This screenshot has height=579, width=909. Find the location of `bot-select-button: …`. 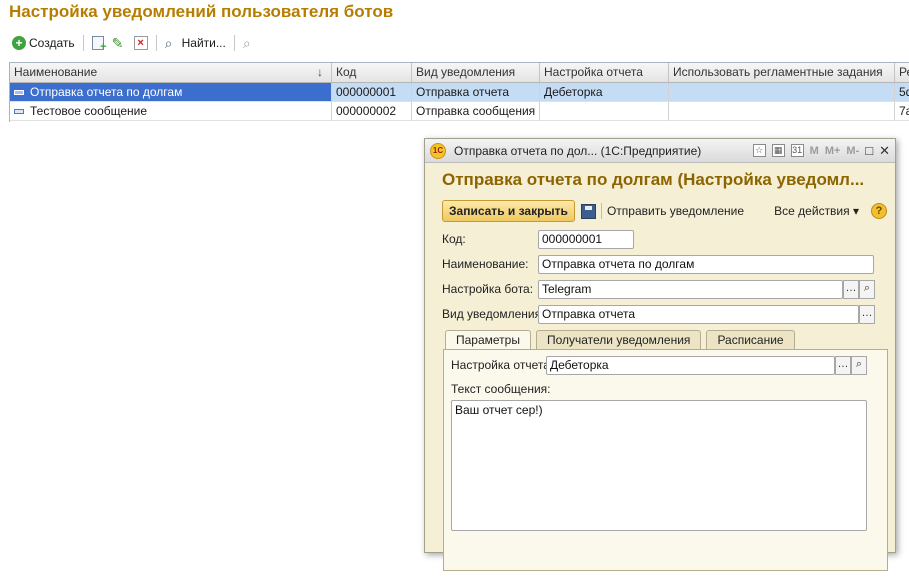

bot-select-button: … is located at coordinates (851, 289).